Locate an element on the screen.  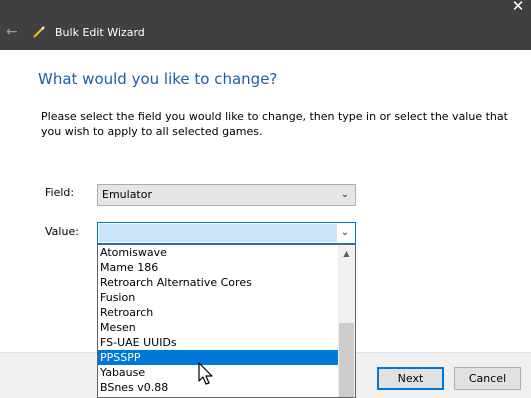
dropdown-option-retroarch: Retroarch is located at coordinates (218, 312).